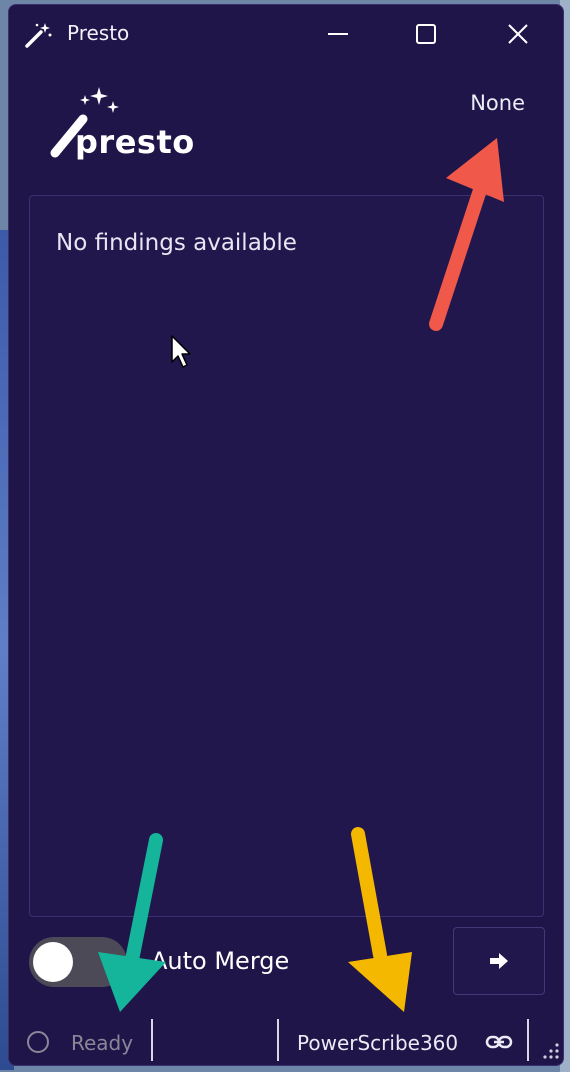 The height and width of the screenshot is (1072, 570). I want to click on toggle-knob, so click(53, 962).